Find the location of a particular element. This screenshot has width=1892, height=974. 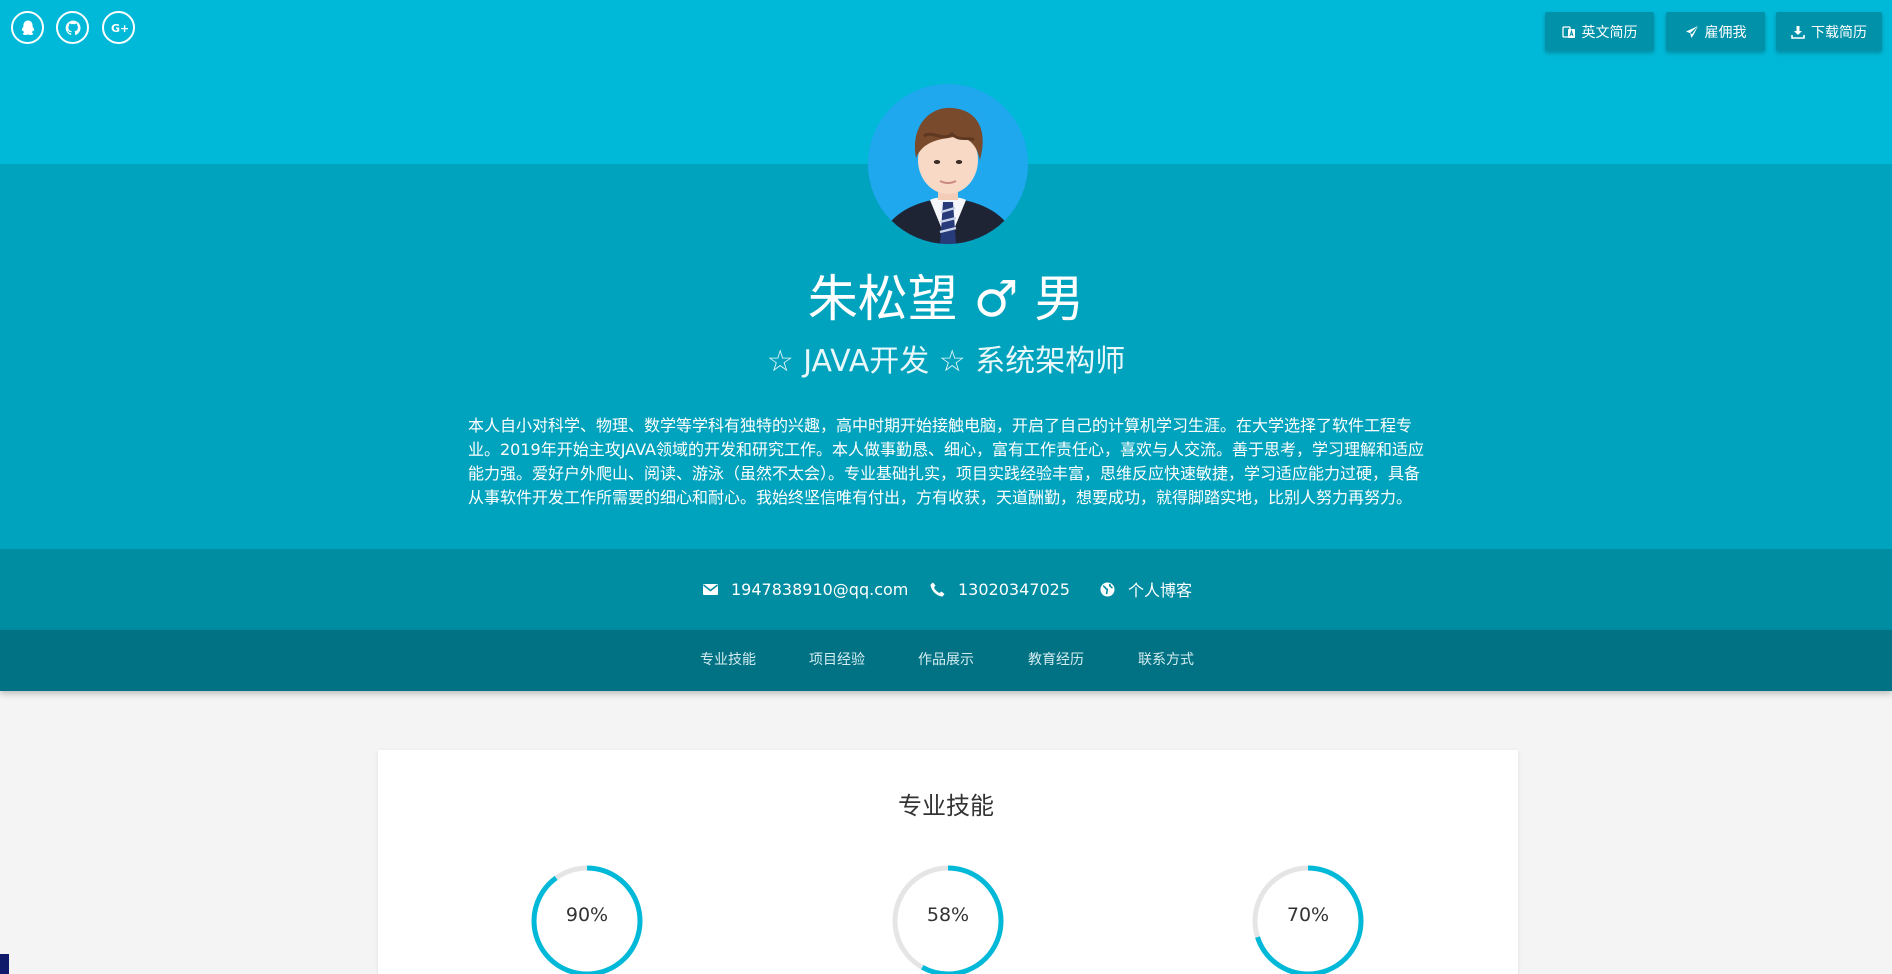

phone-icon is located at coordinates (937, 589).